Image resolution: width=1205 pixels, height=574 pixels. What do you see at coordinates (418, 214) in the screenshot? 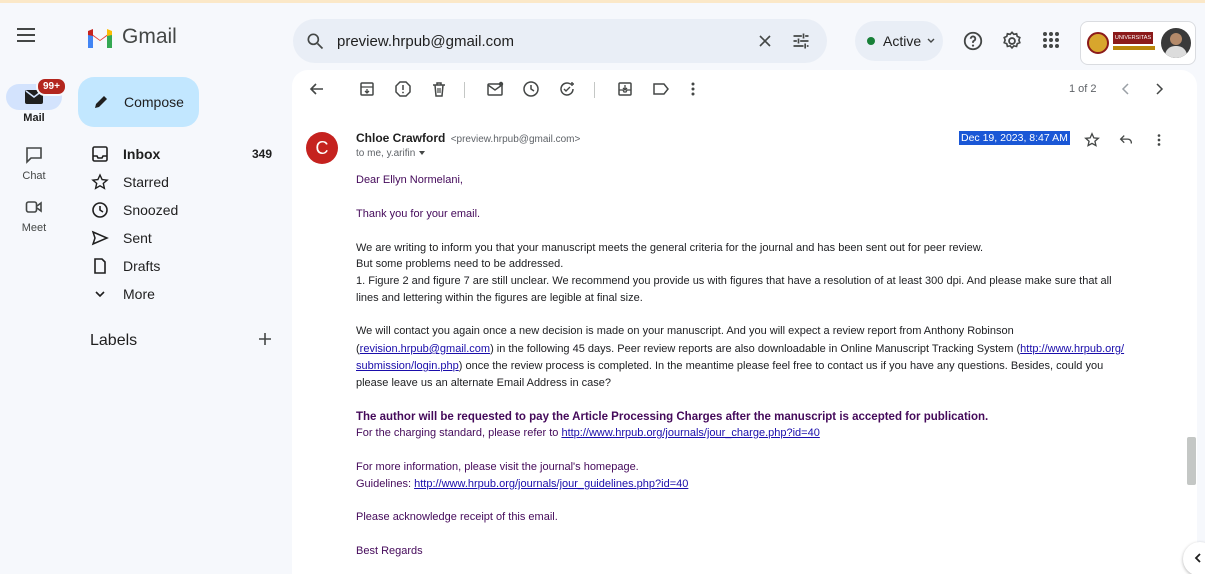
I see `thanks-line: Thank you for your email.` at bounding box center [418, 214].